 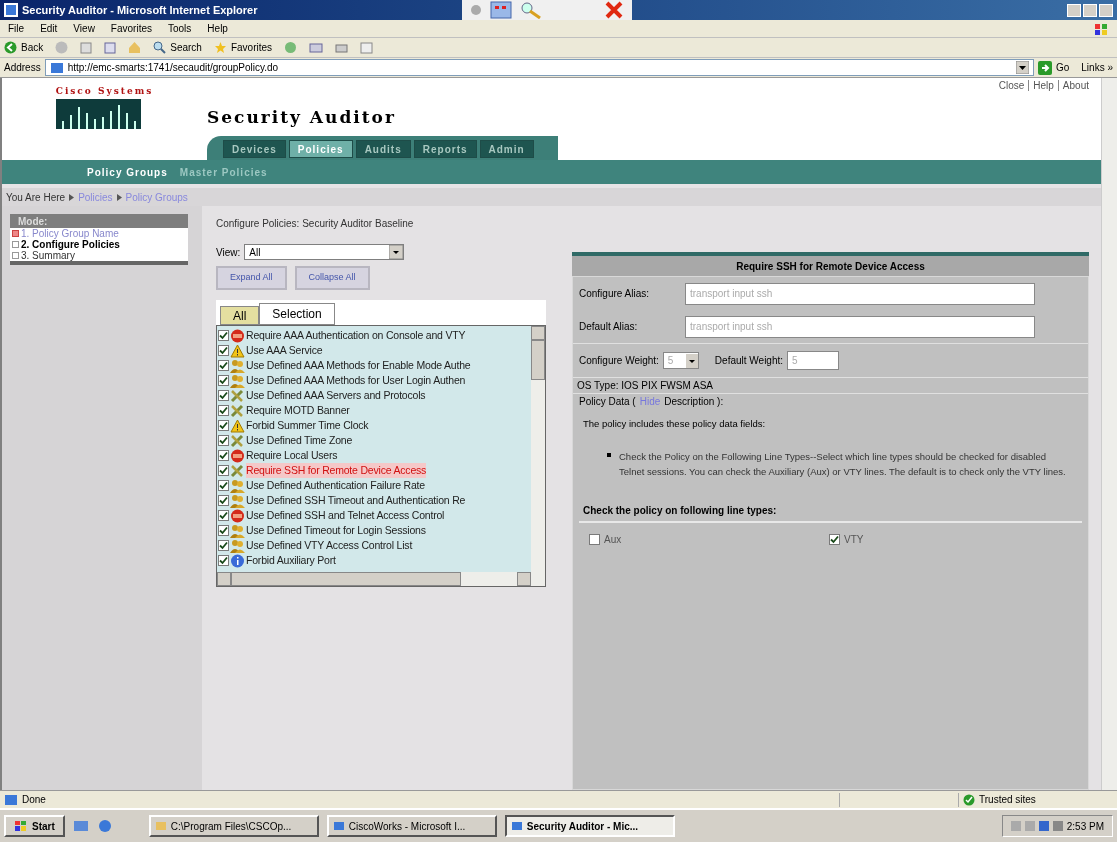 What do you see at coordinates (445, 149) in the screenshot?
I see `nav-tab: Reports` at bounding box center [445, 149].